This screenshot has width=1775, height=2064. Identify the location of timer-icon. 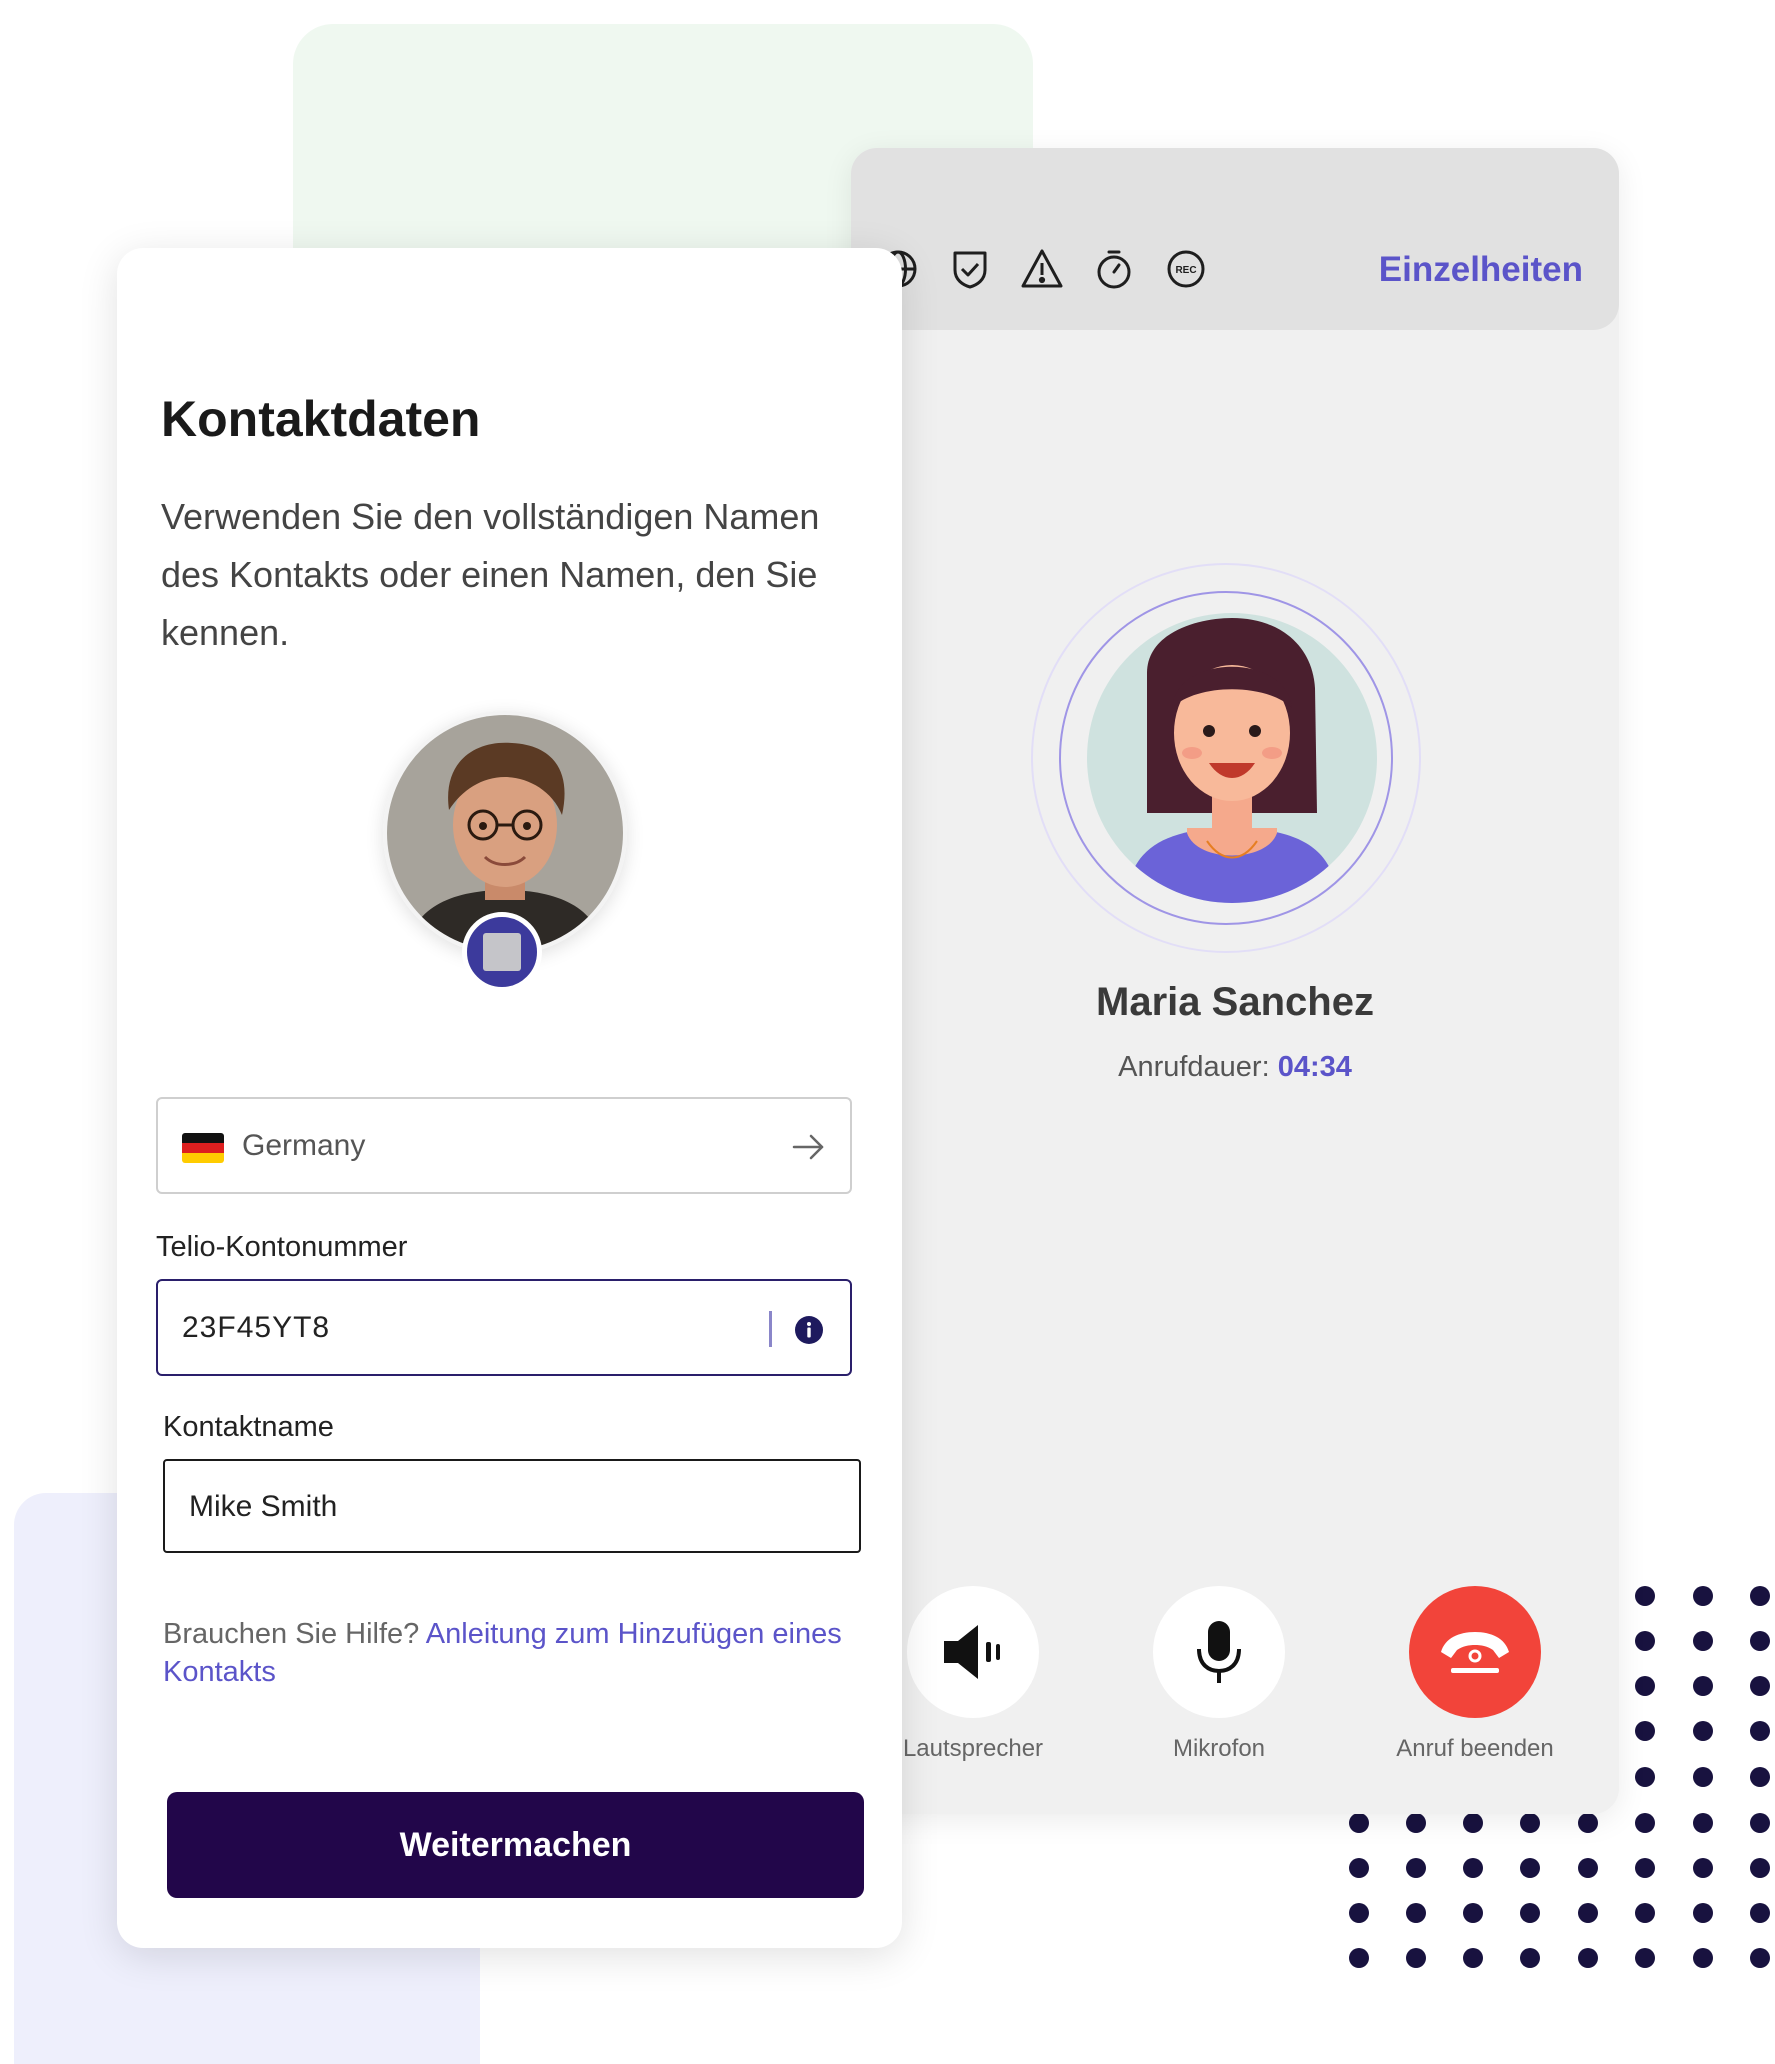
(1114, 269).